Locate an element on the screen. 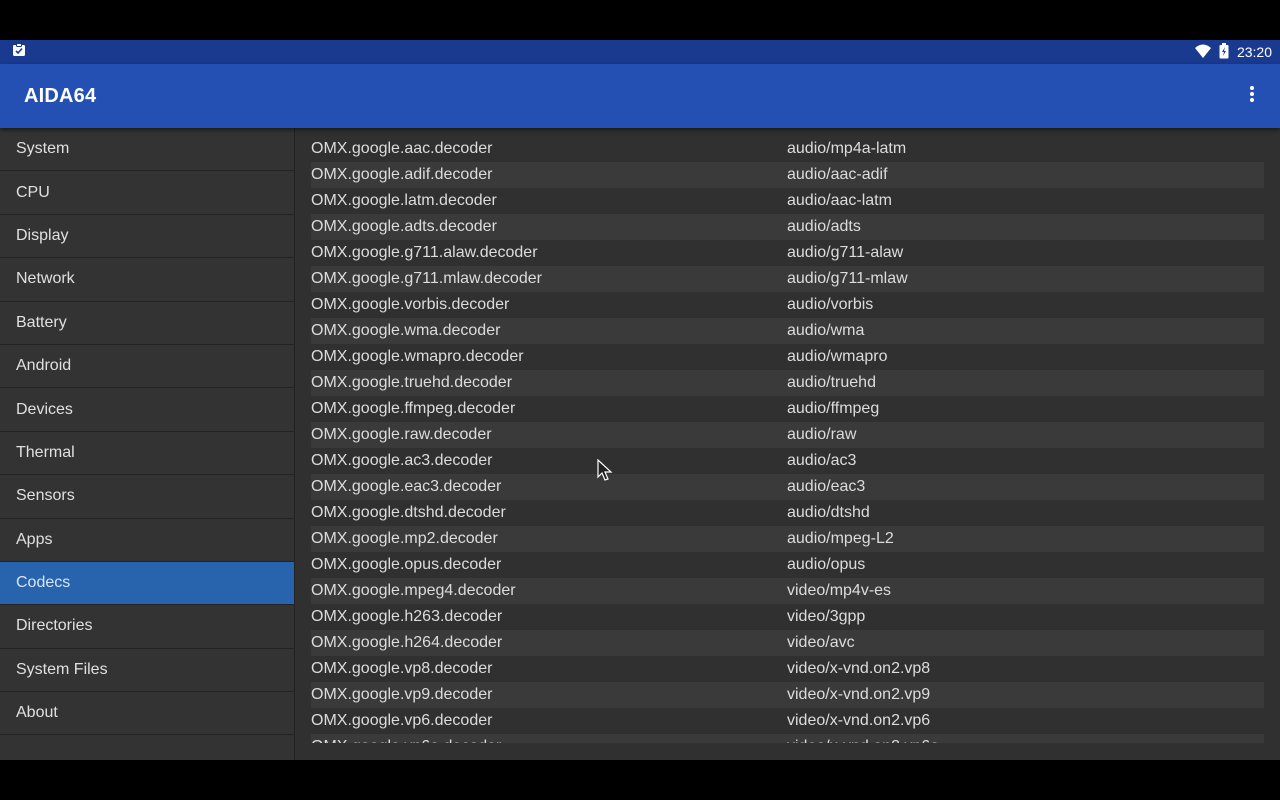 This screenshot has width=1280, height=800. codec-name: OMX.google.aac.decoder is located at coordinates (402, 148).